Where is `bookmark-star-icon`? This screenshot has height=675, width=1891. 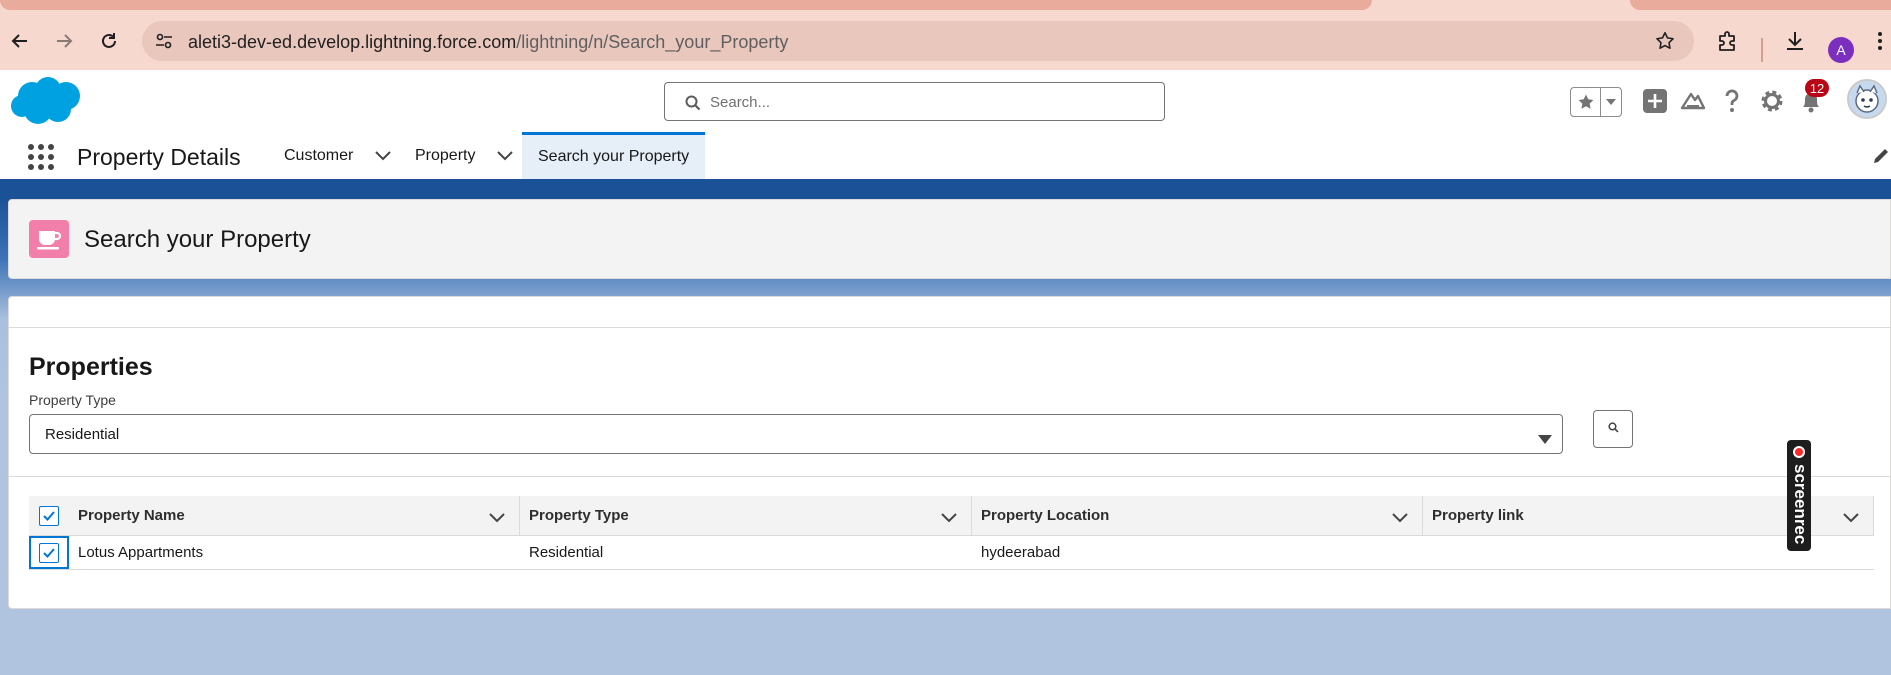
bookmark-star-icon is located at coordinates (1665, 43).